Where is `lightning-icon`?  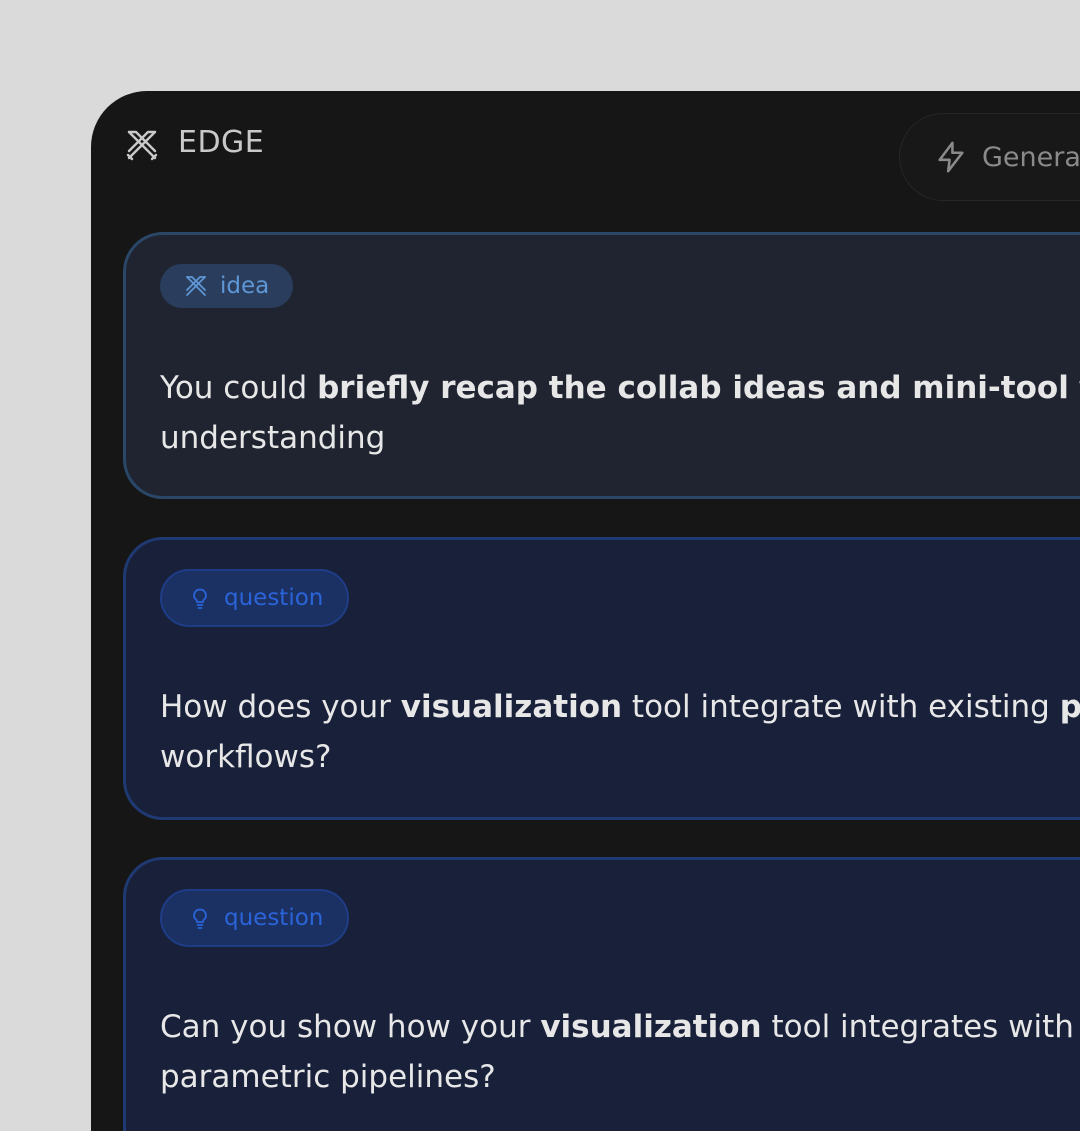 lightning-icon is located at coordinates (951, 157).